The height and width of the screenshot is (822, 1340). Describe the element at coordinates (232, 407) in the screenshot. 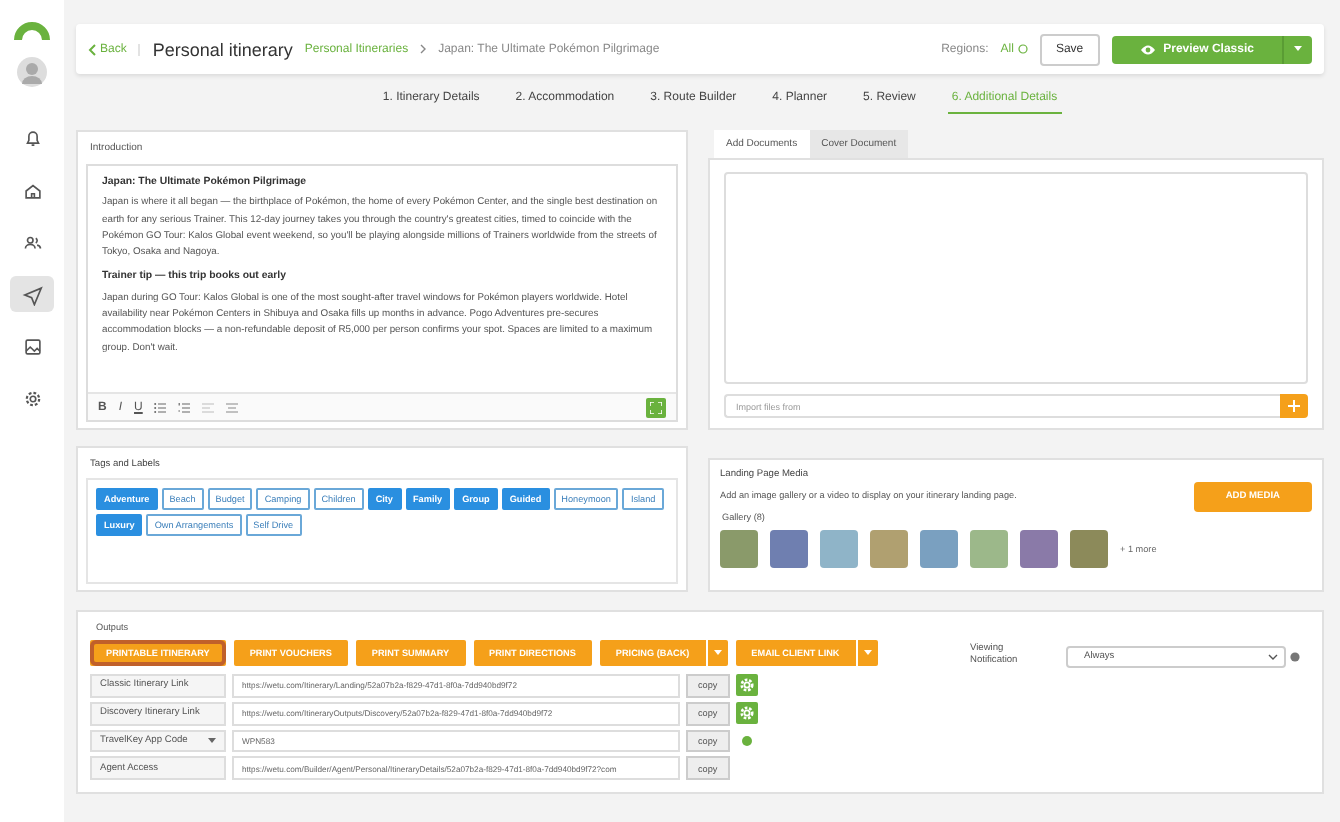

I see `align-center-icon` at that location.